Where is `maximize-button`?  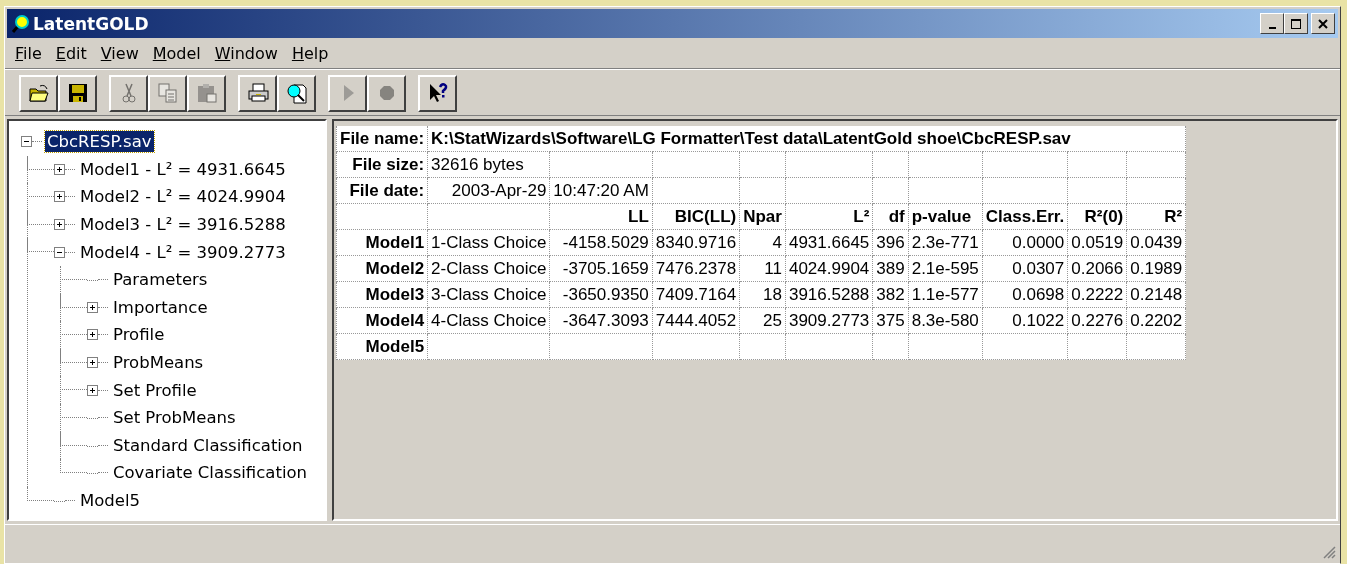
maximize-button is located at coordinates (1296, 23).